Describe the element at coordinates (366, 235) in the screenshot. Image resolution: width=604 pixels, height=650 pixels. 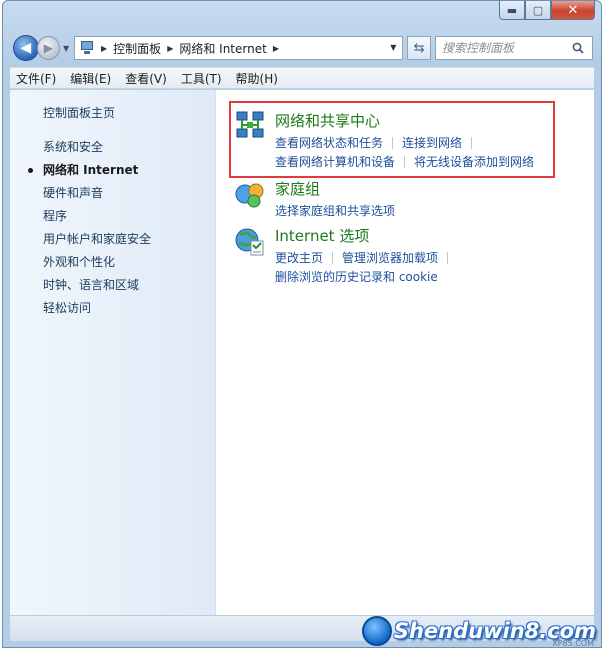
I see `category-title-internet-options: Internet 选项` at that location.